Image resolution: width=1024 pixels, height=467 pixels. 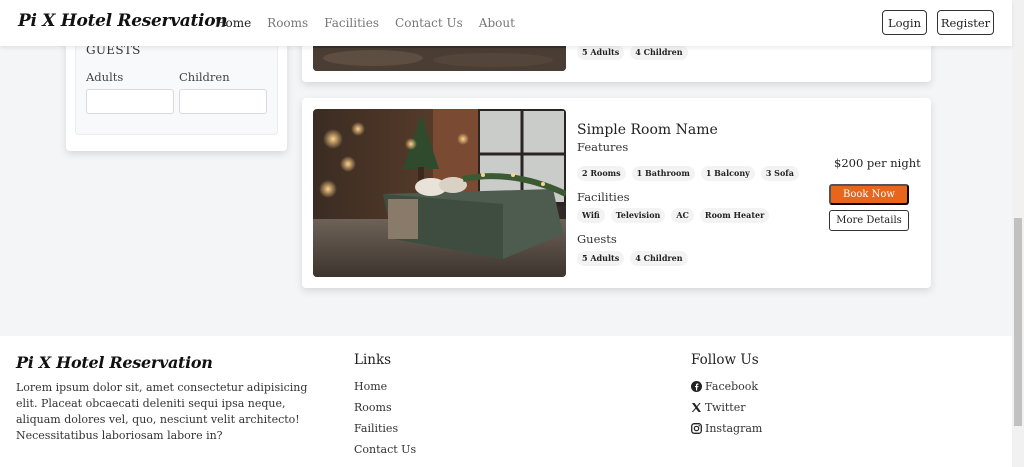 I want to click on facilities-label: Facilities, so click(x=603, y=197).